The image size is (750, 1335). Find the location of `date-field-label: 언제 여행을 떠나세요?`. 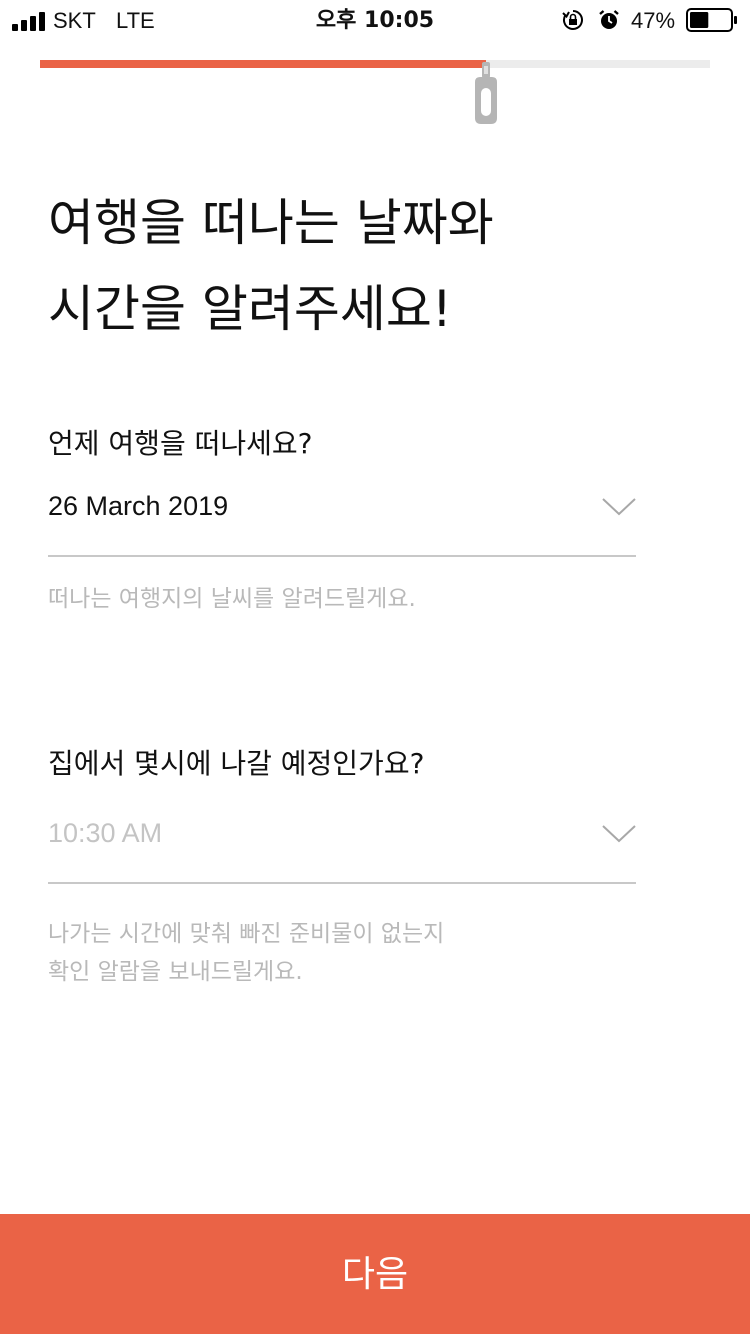

date-field-label: 언제 여행을 떠나세요? is located at coordinates (180, 443).